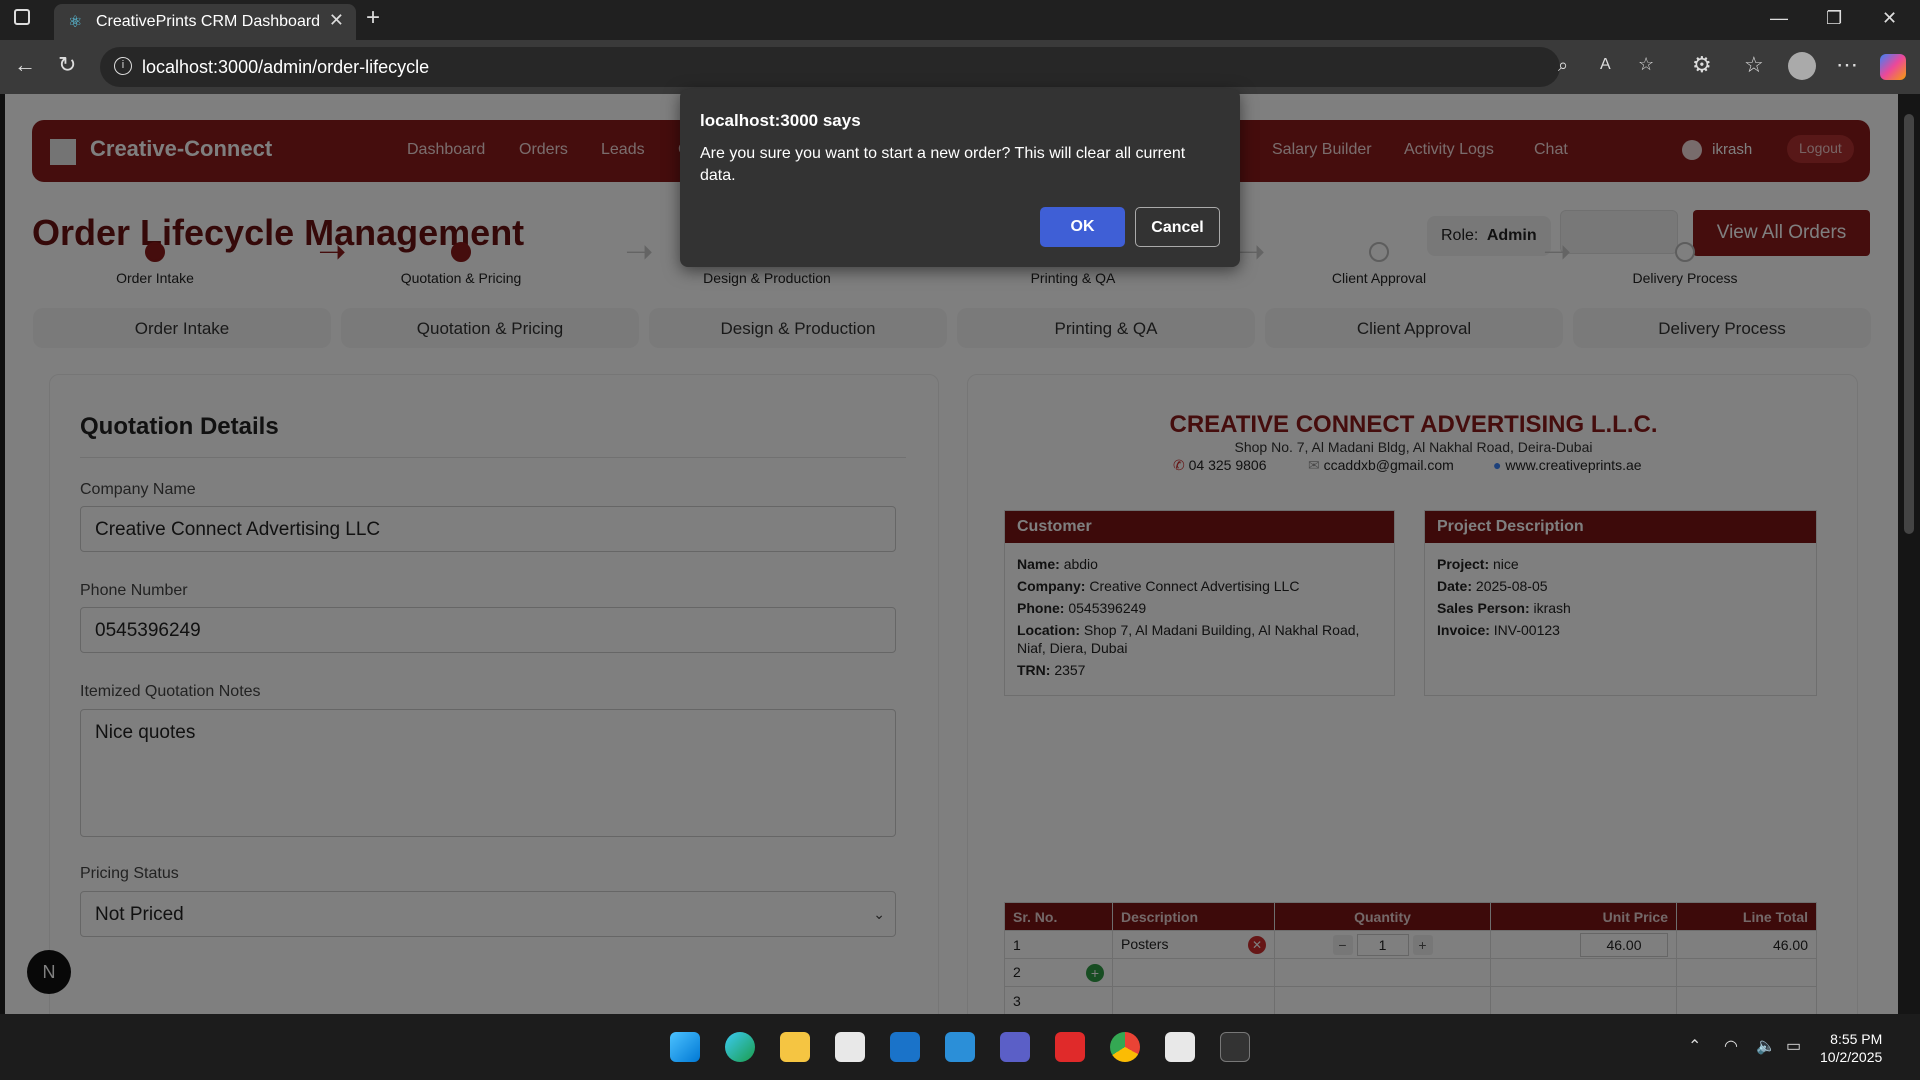 The height and width of the screenshot is (1080, 1920). What do you see at coordinates (1802, 66) in the screenshot?
I see `profile-avatar-icon` at bounding box center [1802, 66].